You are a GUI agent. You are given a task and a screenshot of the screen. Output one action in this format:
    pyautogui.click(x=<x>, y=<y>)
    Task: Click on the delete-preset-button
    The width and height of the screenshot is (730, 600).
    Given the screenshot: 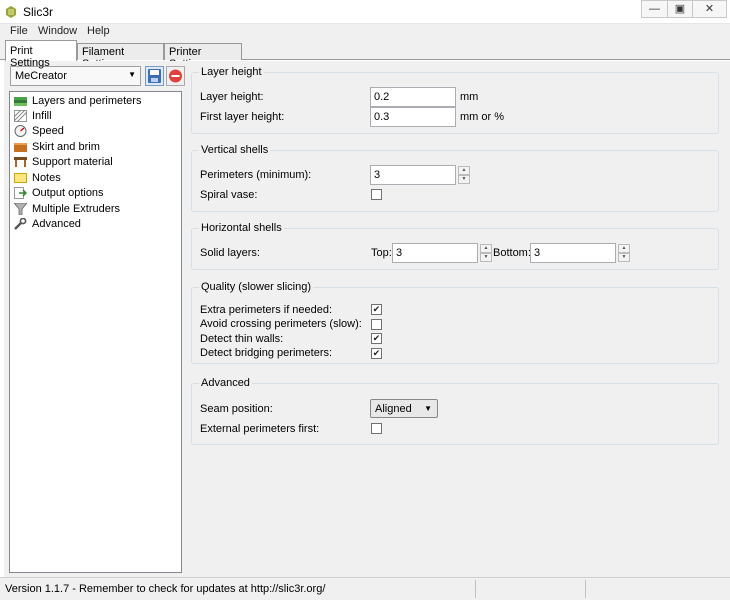 What is the action you would take?
    pyautogui.click(x=175, y=76)
    